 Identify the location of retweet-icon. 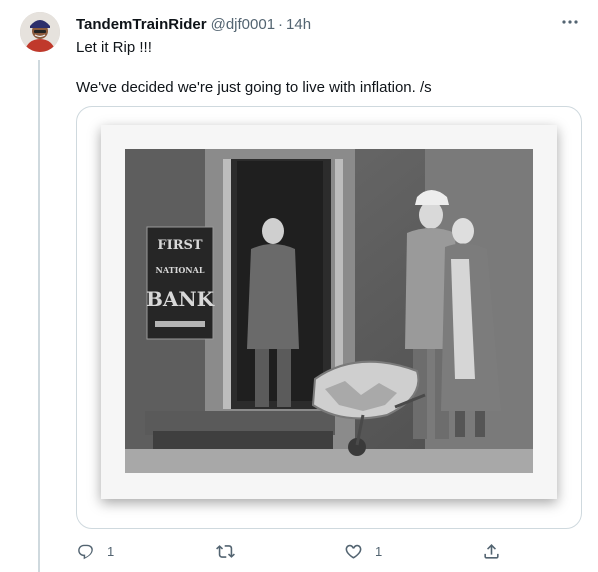
(225, 551).